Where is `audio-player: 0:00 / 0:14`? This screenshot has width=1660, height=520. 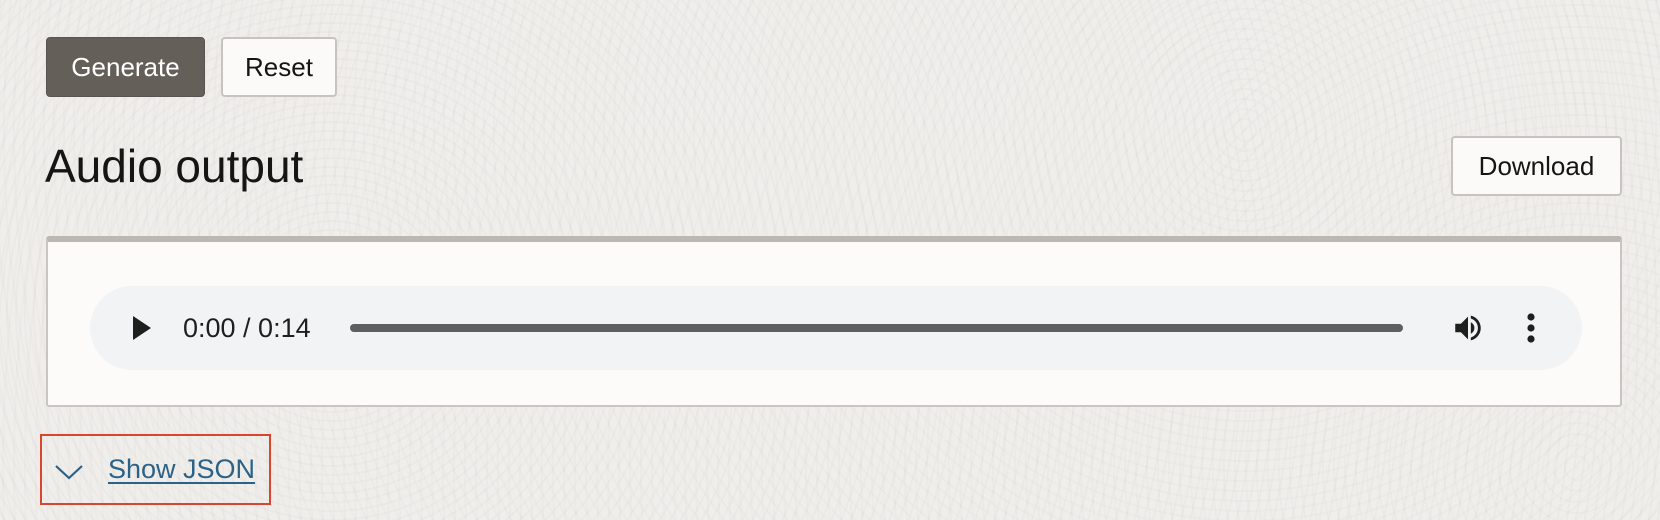
audio-player: 0:00 / 0:14 is located at coordinates (836, 328).